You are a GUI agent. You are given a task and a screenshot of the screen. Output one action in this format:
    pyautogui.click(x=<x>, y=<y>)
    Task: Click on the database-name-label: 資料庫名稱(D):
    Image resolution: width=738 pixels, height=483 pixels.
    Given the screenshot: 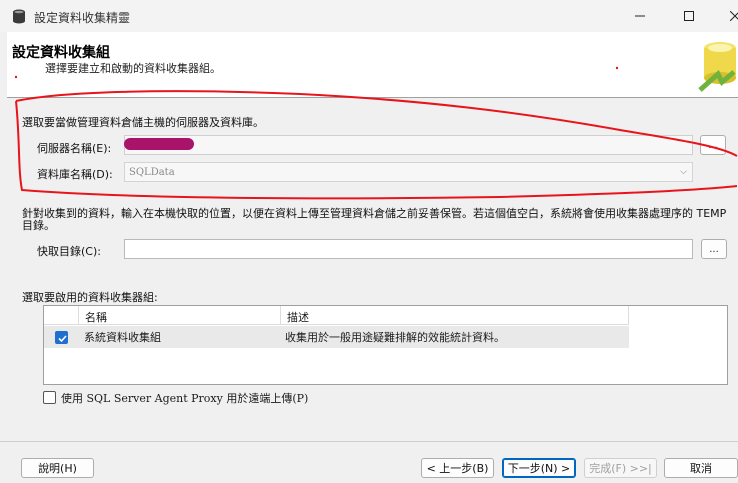 What is the action you would take?
    pyautogui.click(x=75, y=174)
    